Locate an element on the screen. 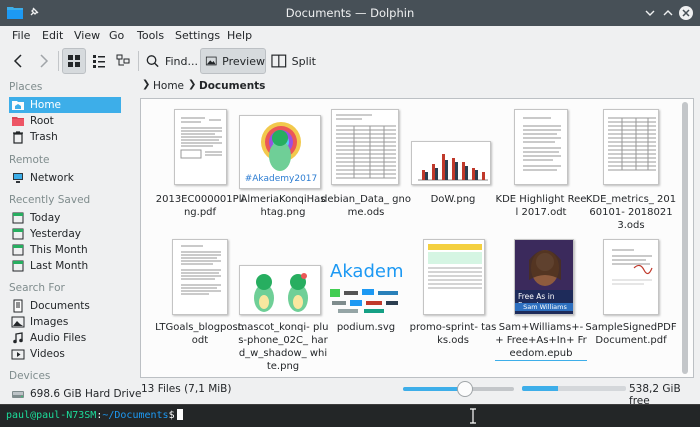  menu-go: Go is located at coordinates (116, 35).